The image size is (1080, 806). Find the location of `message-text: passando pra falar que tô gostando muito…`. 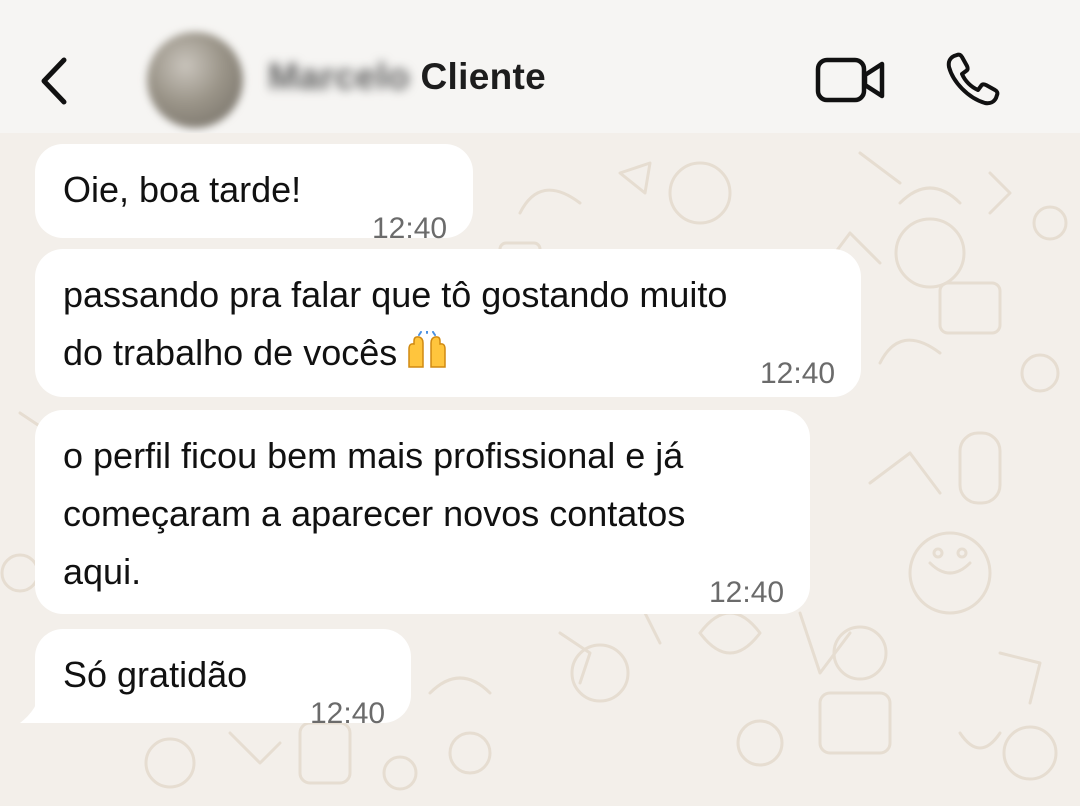

message-text: passando pra falar que tô gostando muito… is located at coordinates (395, 324).